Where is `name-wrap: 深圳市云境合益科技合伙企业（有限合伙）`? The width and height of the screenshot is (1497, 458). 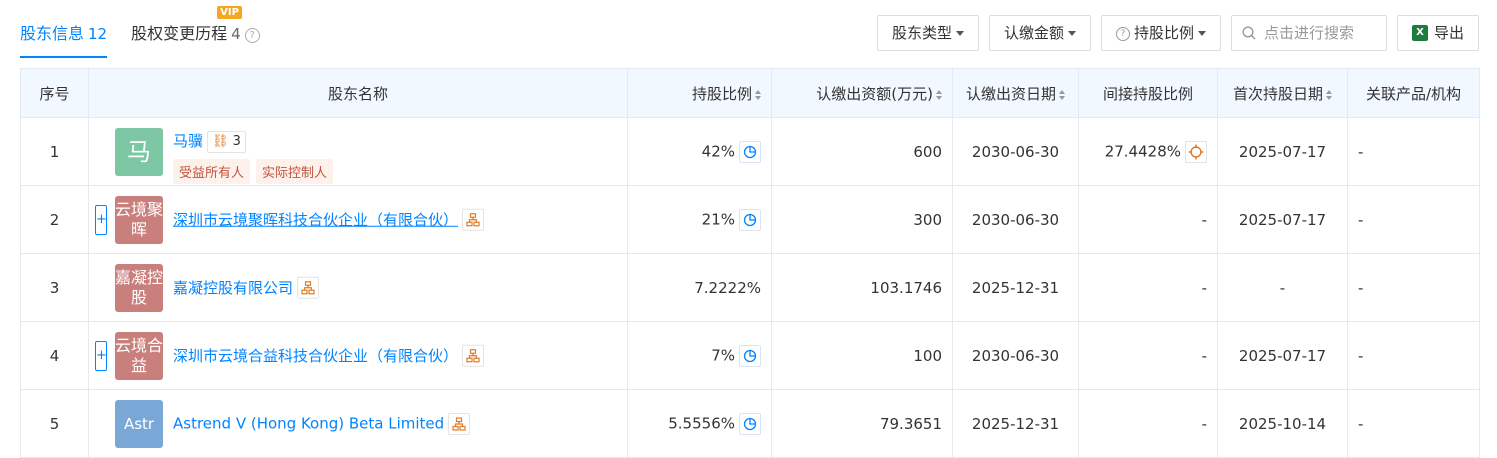 name-wrap: 深圳市云境合益科技合伙企业（有限合伙） is located at coordinates (329, 355).